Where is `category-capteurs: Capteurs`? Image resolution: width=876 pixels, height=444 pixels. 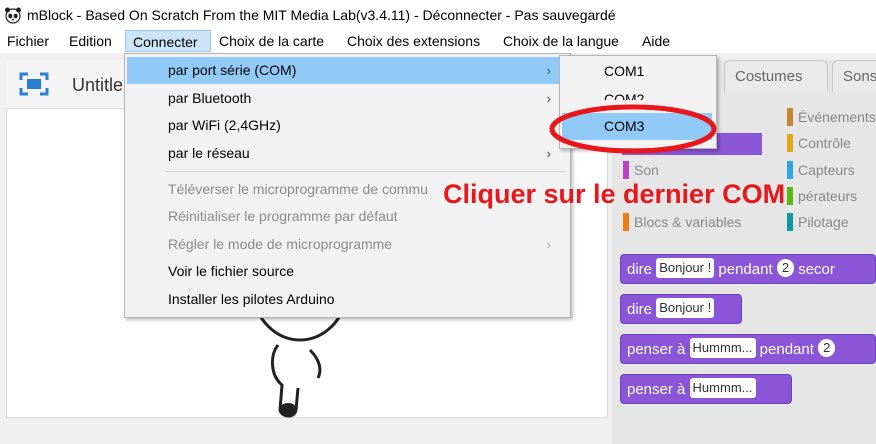
category-capteurs: Capteurs is located at coordinates (821, 170).